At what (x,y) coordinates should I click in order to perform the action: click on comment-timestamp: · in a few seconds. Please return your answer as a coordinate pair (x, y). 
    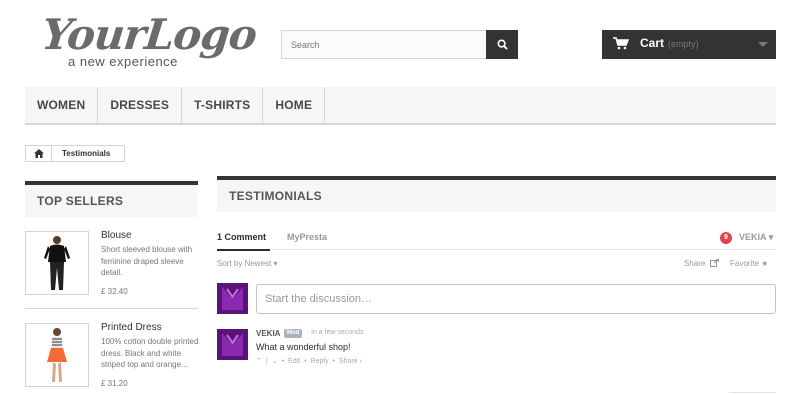
    Looking at the image, I should click on (335, 332).